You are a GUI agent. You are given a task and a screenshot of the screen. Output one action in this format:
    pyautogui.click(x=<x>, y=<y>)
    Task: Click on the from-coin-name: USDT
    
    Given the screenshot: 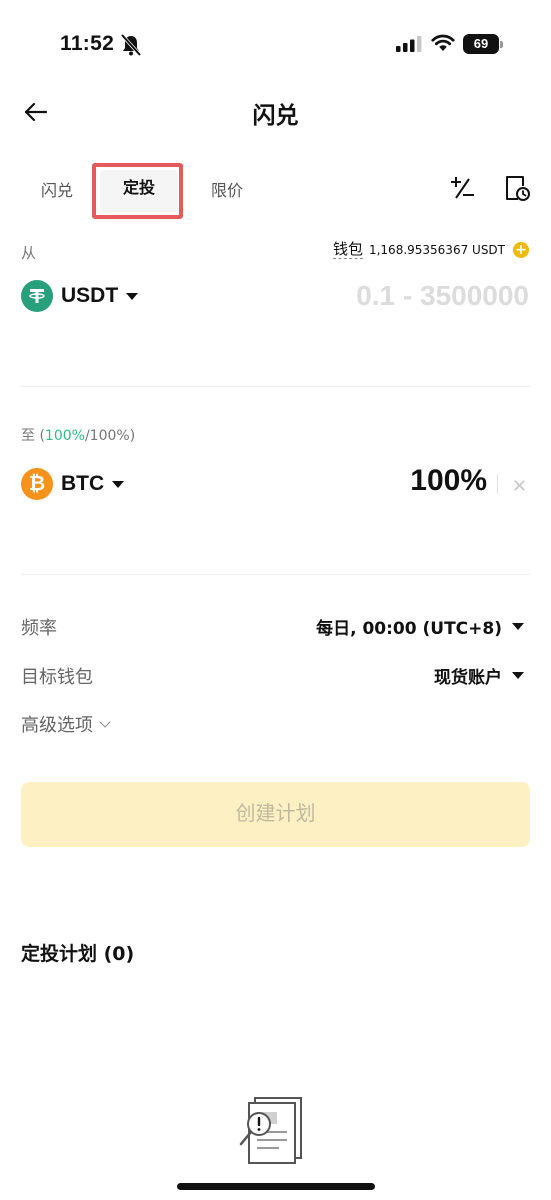 What is the action you would take?
    pyautogui.click(x=90, y=295)
    